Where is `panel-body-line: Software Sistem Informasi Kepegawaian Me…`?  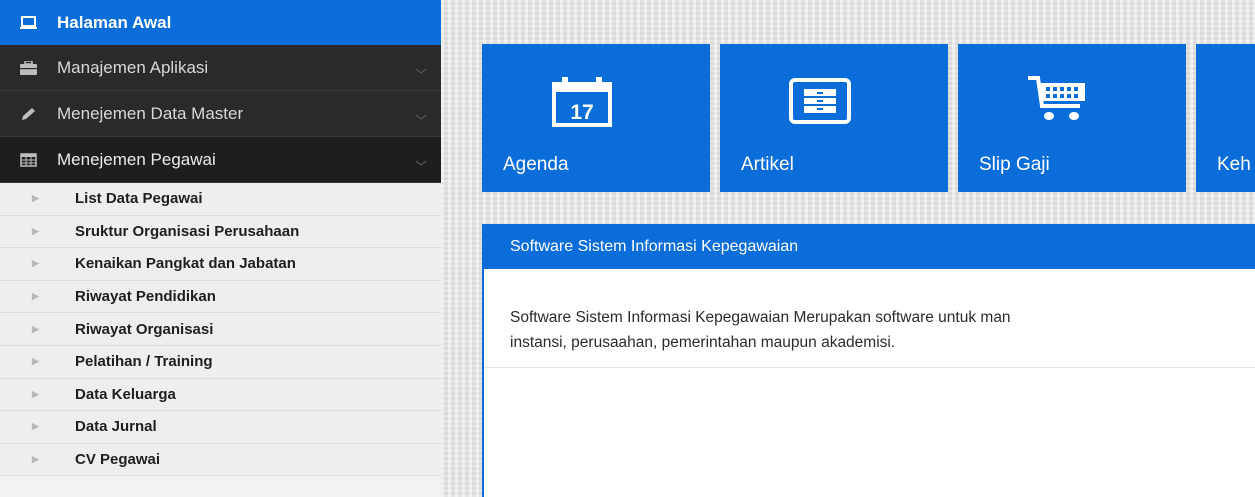
panel-body-line: Software Sistem Informasi Kepegawaian Me… is located at coordinates (760, 317).